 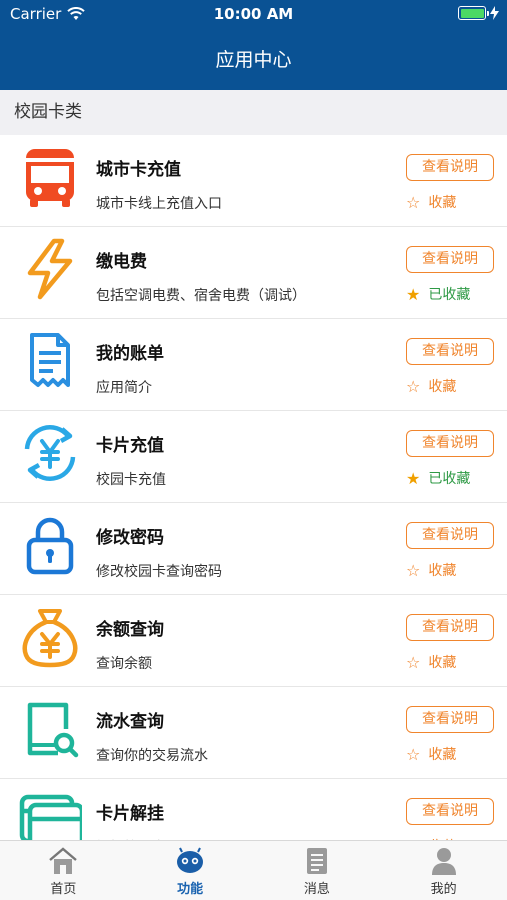 What do you see at coordinates (253, 809) in the screenshot?
I see `list-item: 卡片解挂 解挂校园卡 查看说明 ☆ 收藏` at bounding box center [253, 809].